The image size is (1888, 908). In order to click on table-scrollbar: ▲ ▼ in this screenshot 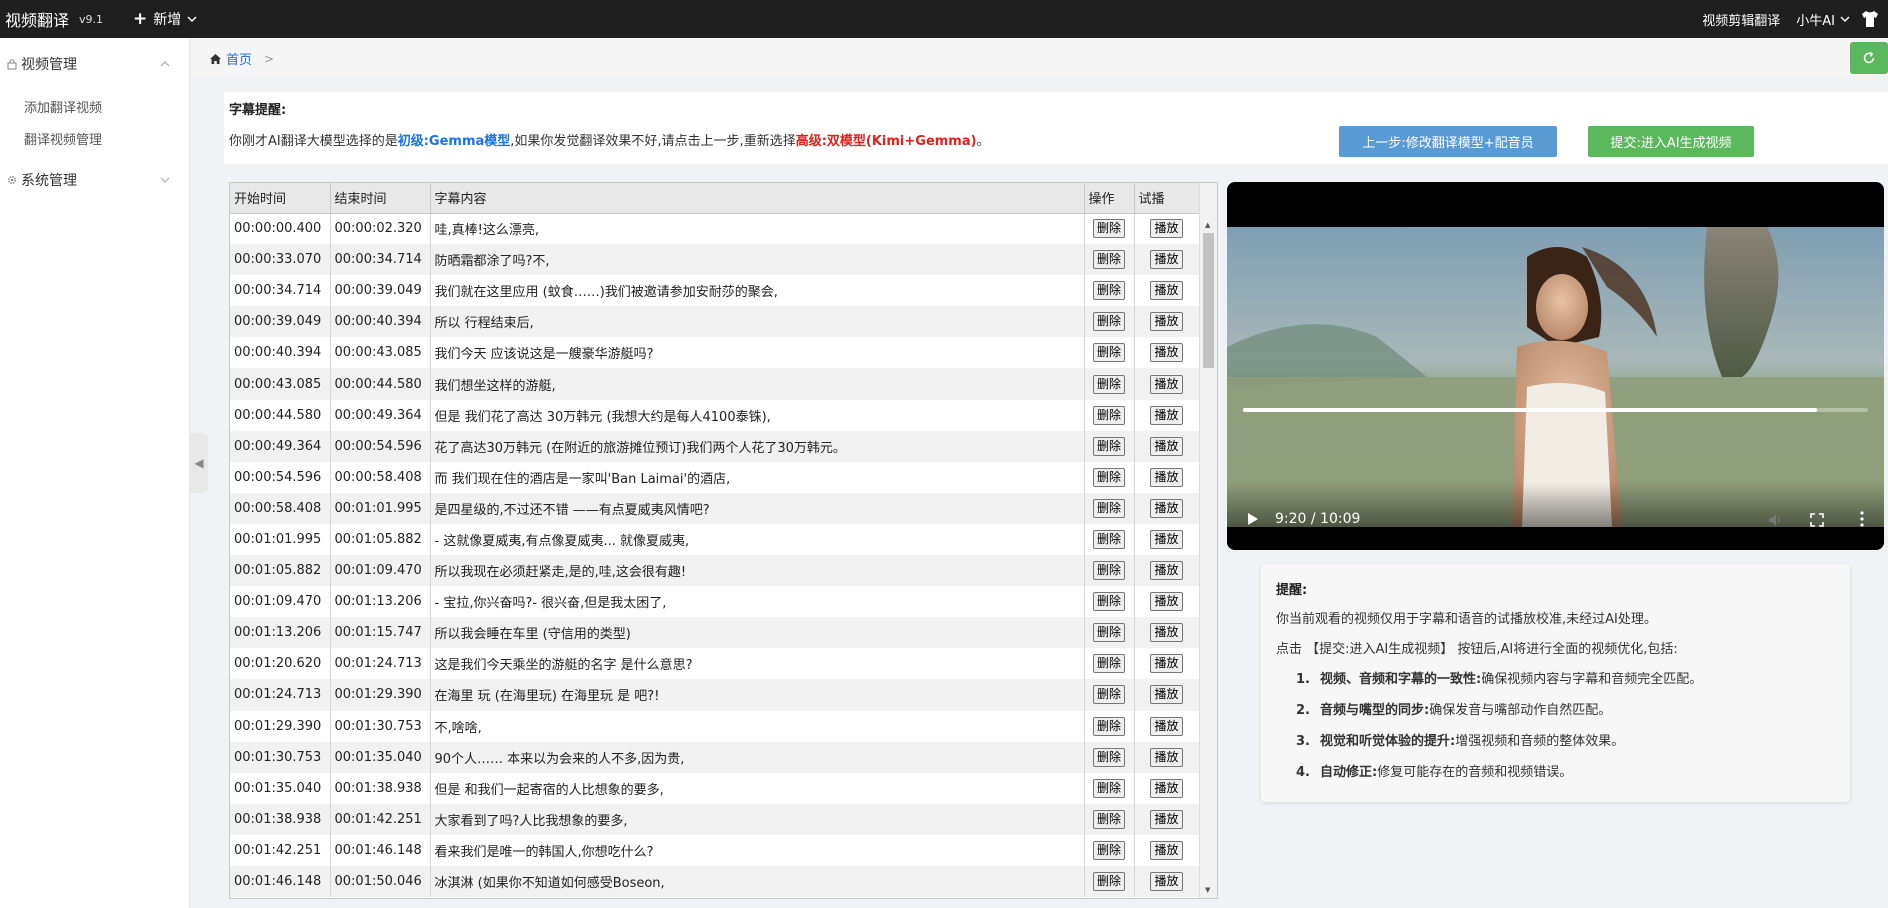, I will do `click(1208, 540)`.